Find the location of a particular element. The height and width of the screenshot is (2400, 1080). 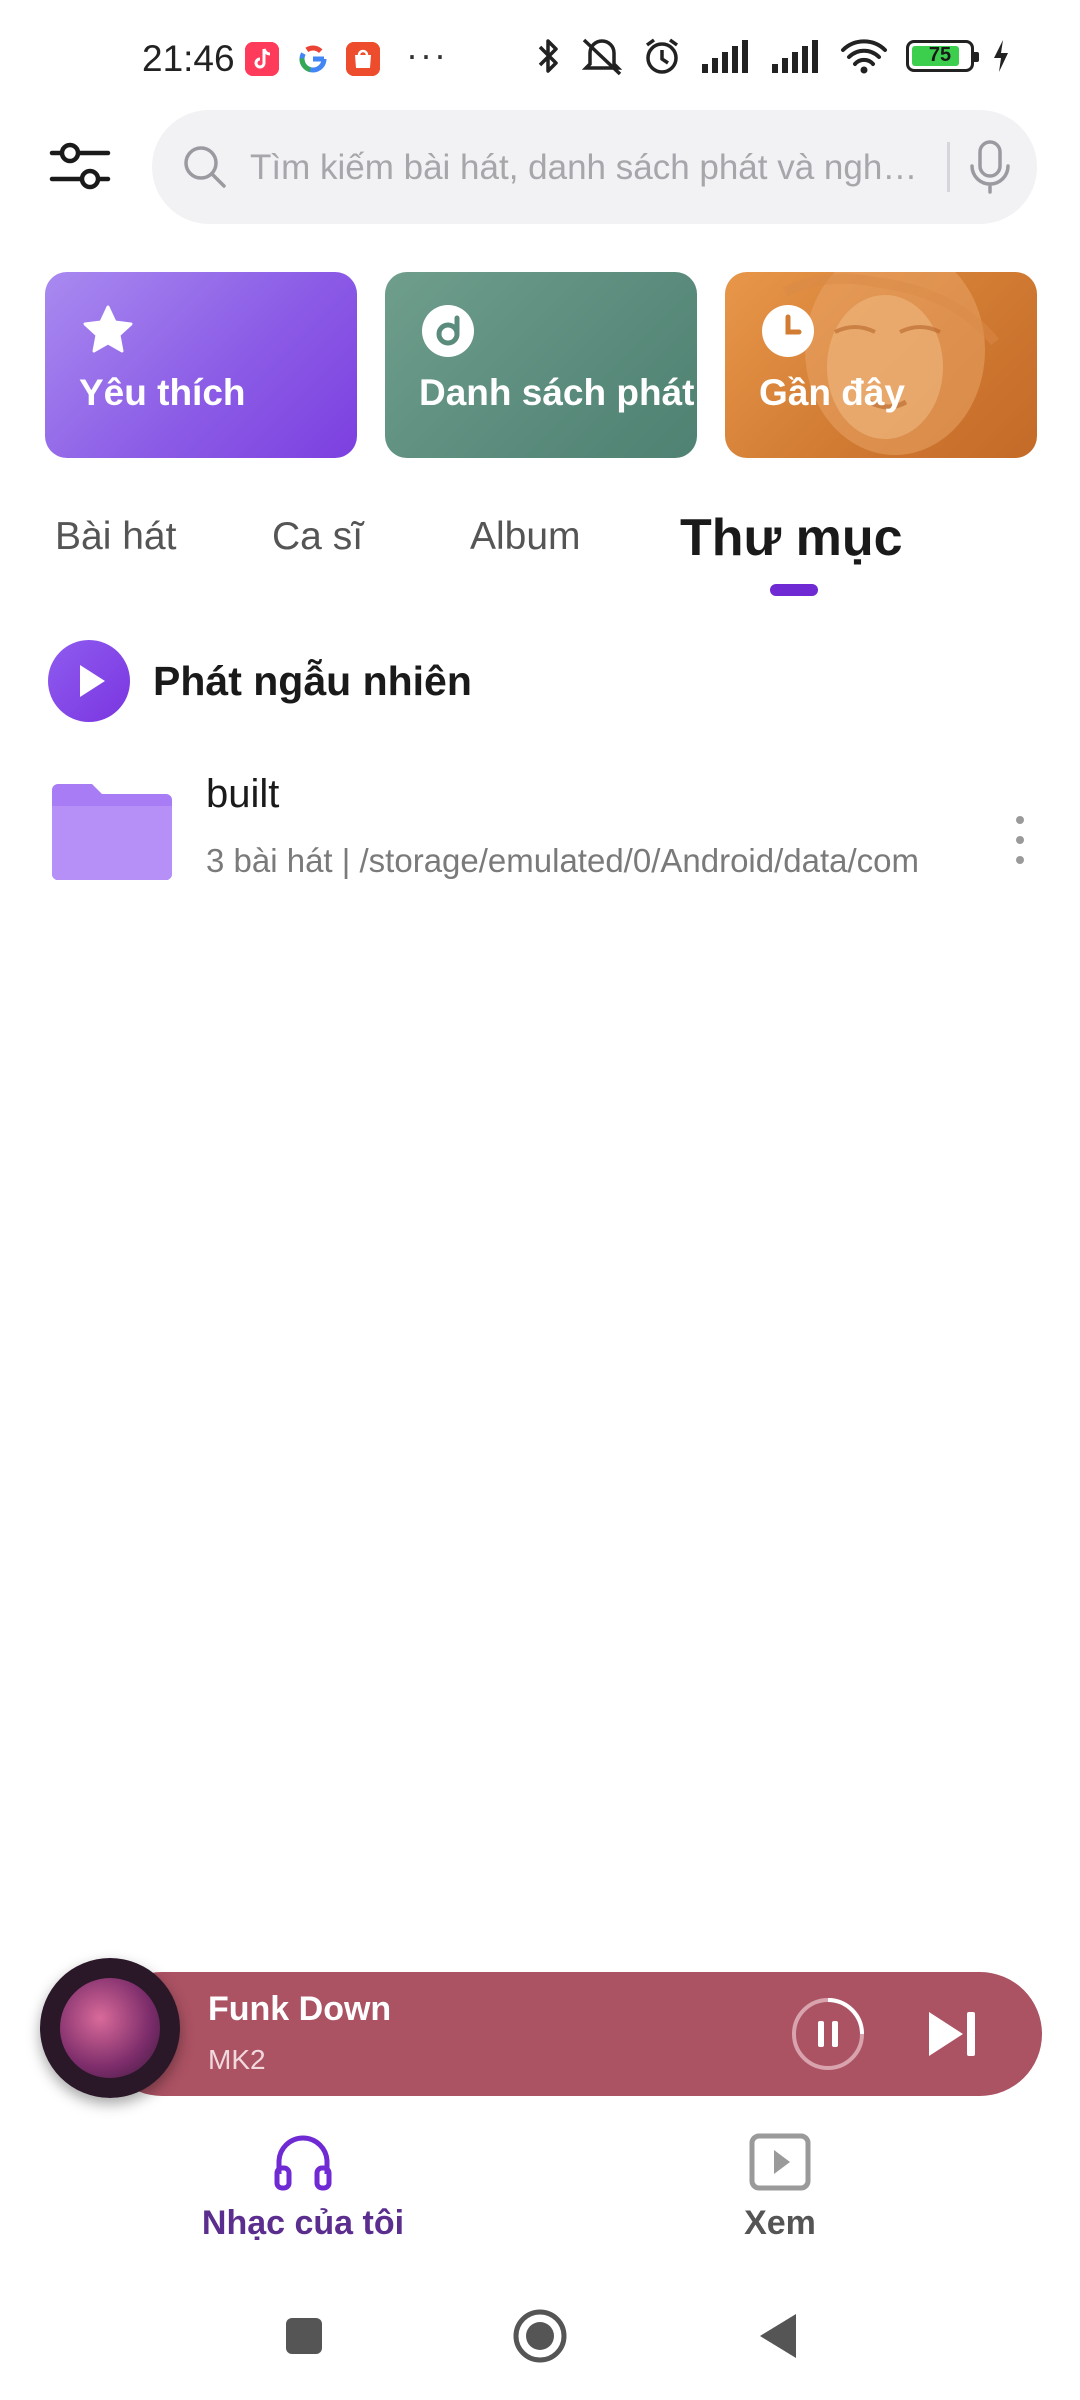

playlists-label: Danh sách phát is located at coordinates (557, 392).